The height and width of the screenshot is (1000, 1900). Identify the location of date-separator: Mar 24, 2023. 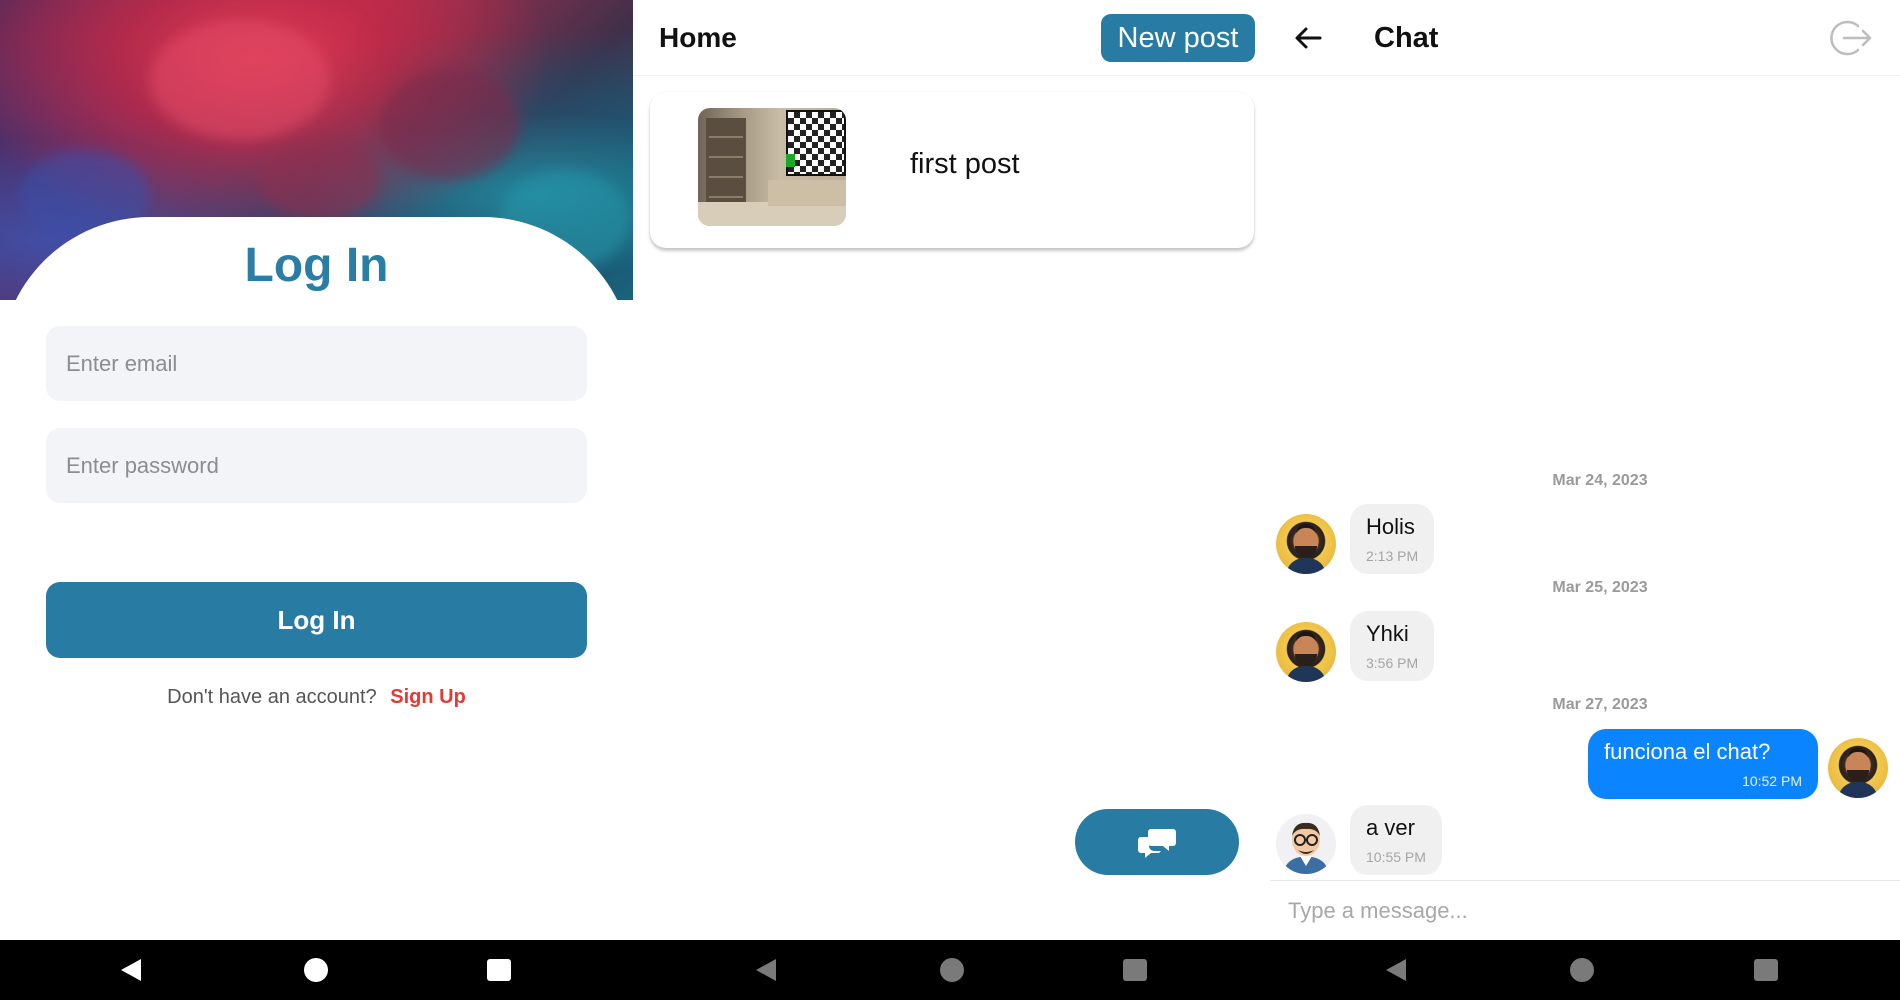
(1600, 480).